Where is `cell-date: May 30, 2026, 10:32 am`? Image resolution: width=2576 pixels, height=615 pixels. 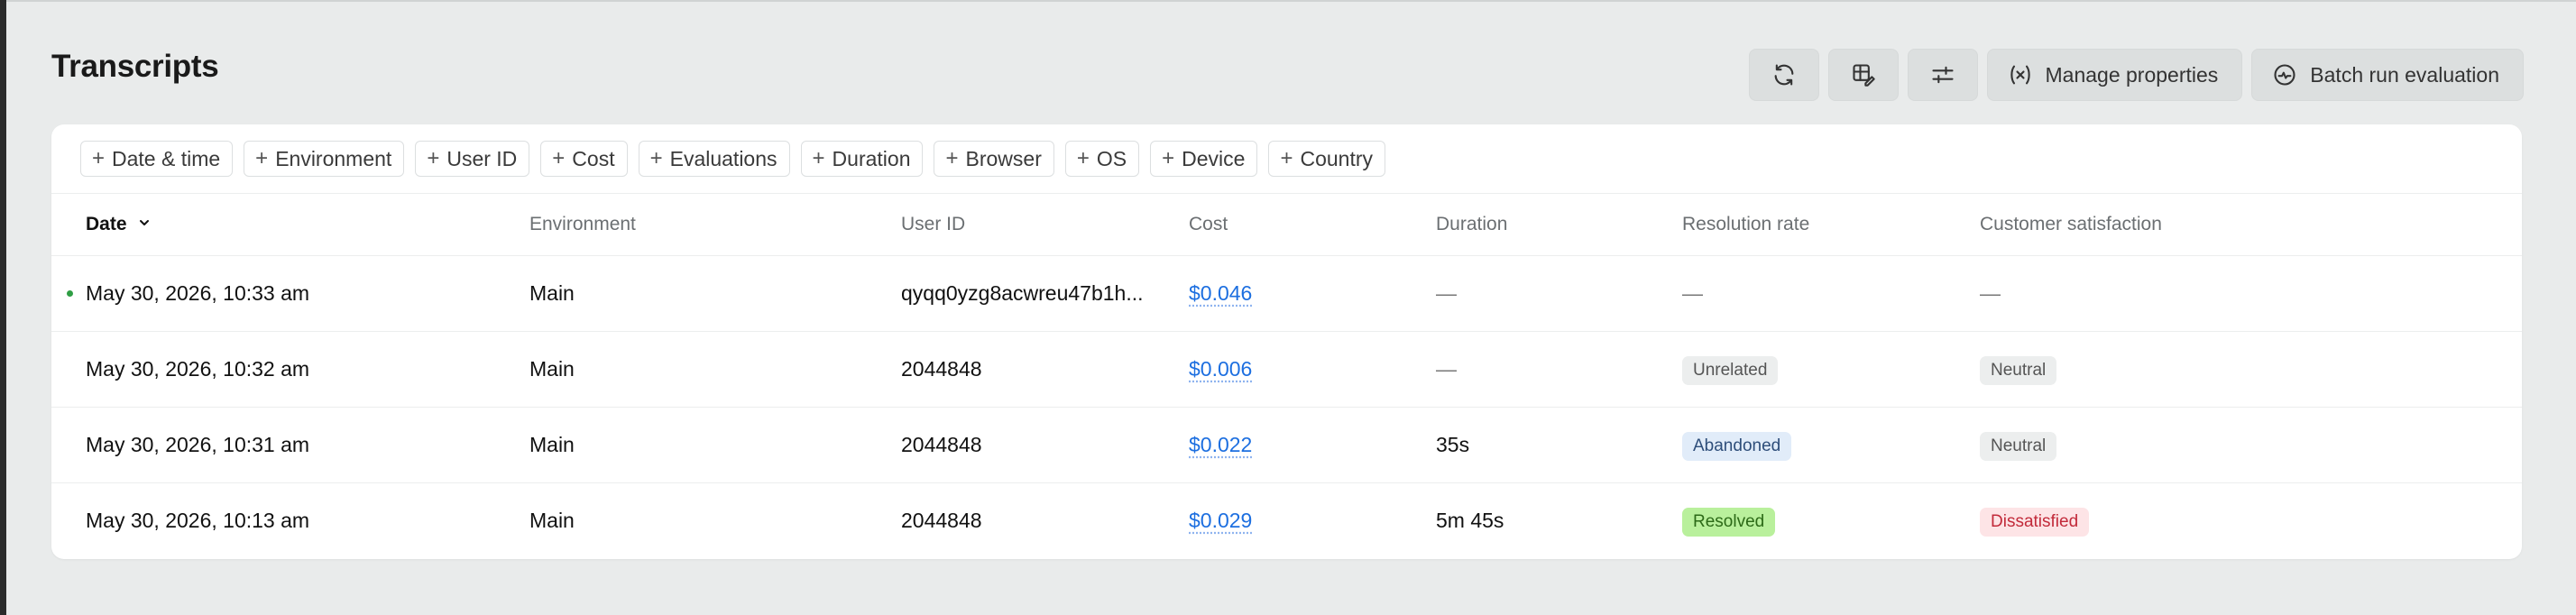
cell-date: May 30, 2026, 10:32 am is located at coordinates (198, 369).